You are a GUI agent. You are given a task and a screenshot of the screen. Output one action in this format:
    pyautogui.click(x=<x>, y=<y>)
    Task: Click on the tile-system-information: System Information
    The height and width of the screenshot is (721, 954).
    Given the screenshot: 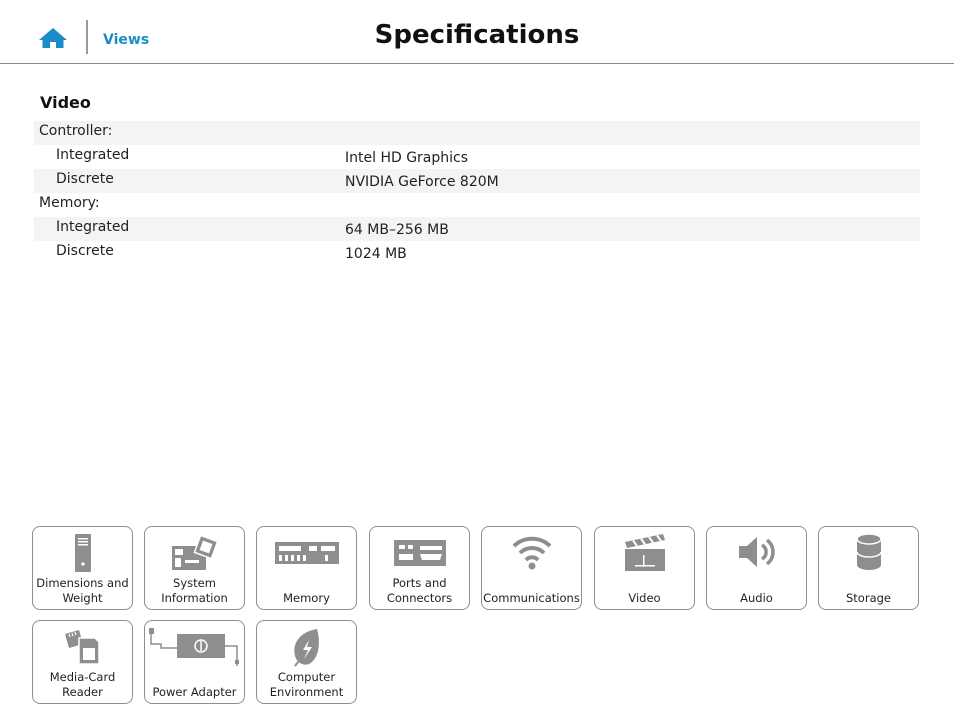 What is the action you would take?
    pyautogui.click(x=194, y=568)
    